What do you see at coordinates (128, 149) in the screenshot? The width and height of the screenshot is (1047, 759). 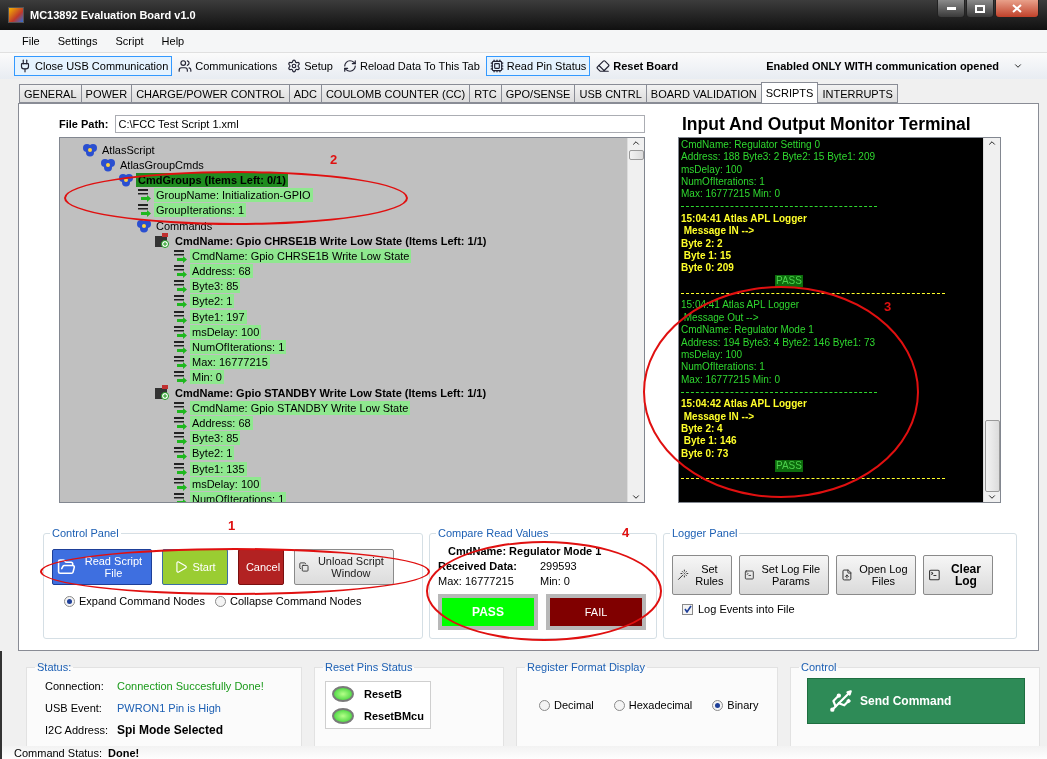 I see `tree-node: AtlasScript` at bounding box center [128, 149].